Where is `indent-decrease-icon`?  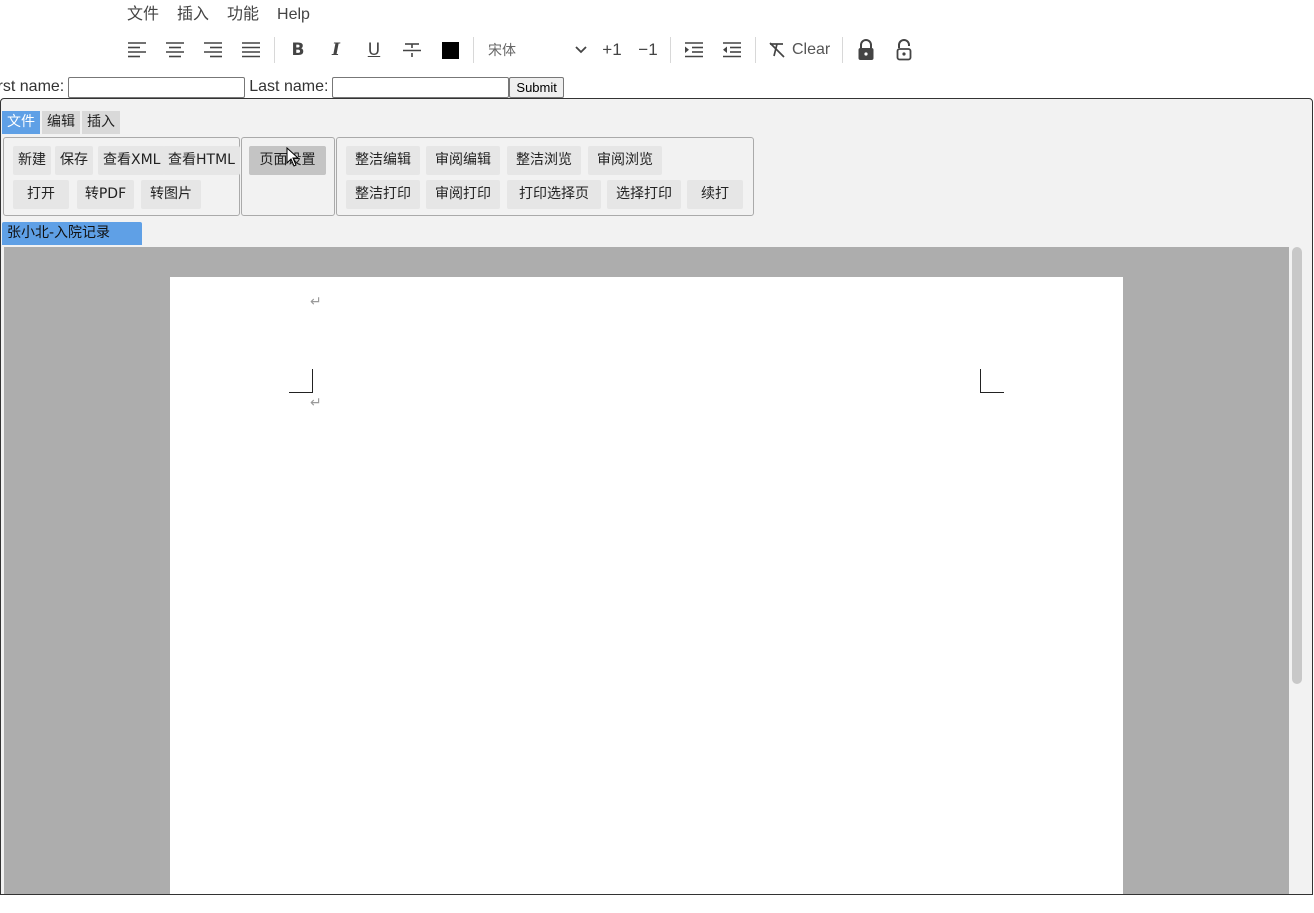 indent-decrease-icon is located at coordinates (732, 50).